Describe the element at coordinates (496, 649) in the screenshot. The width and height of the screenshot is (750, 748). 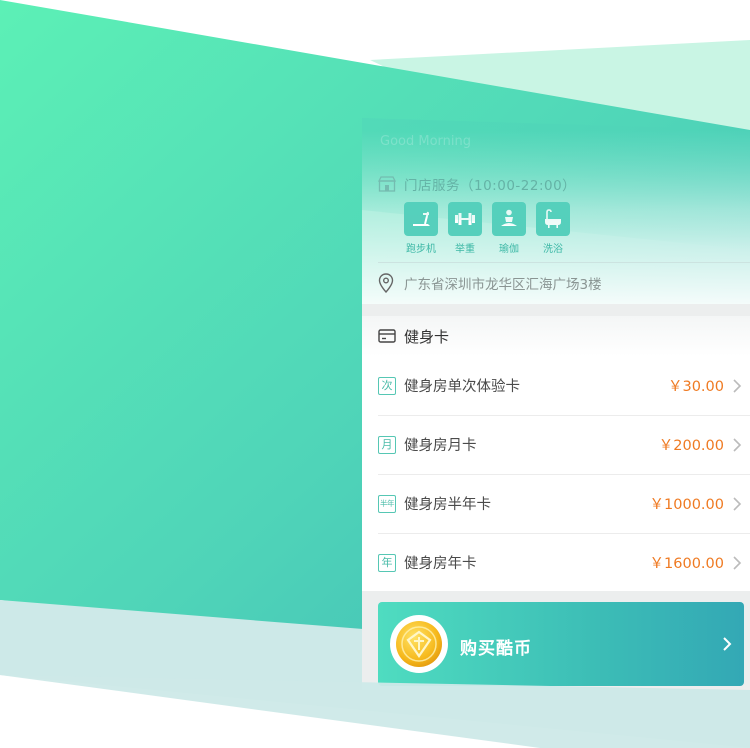
I see `buy-coins-label: 购买酷币` at that location.